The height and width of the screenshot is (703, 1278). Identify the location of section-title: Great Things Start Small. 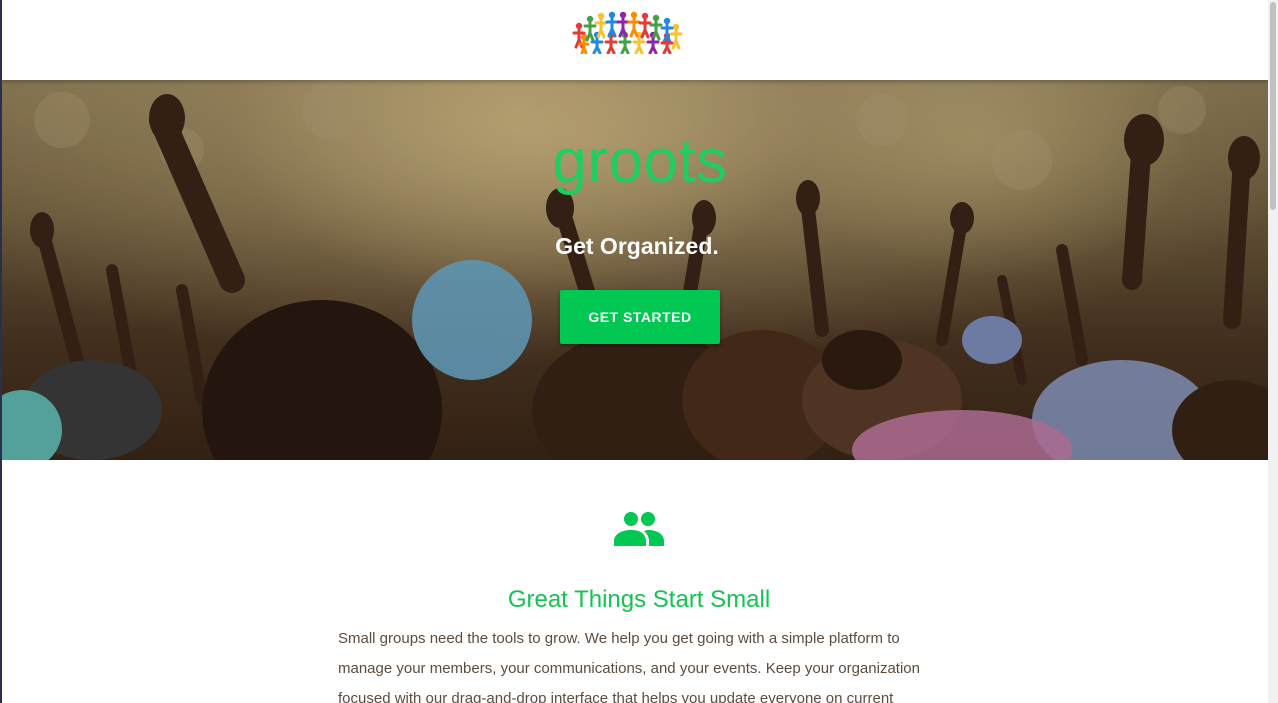
(639, 599).